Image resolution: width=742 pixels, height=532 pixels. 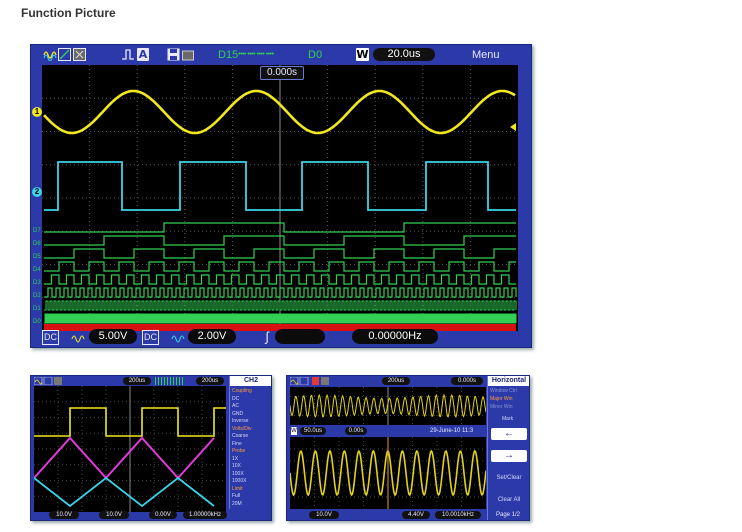 What do you see at coordinates (50, 55) in the screenshot?
I see `waveform-icon` at bounding box center [50, 55].